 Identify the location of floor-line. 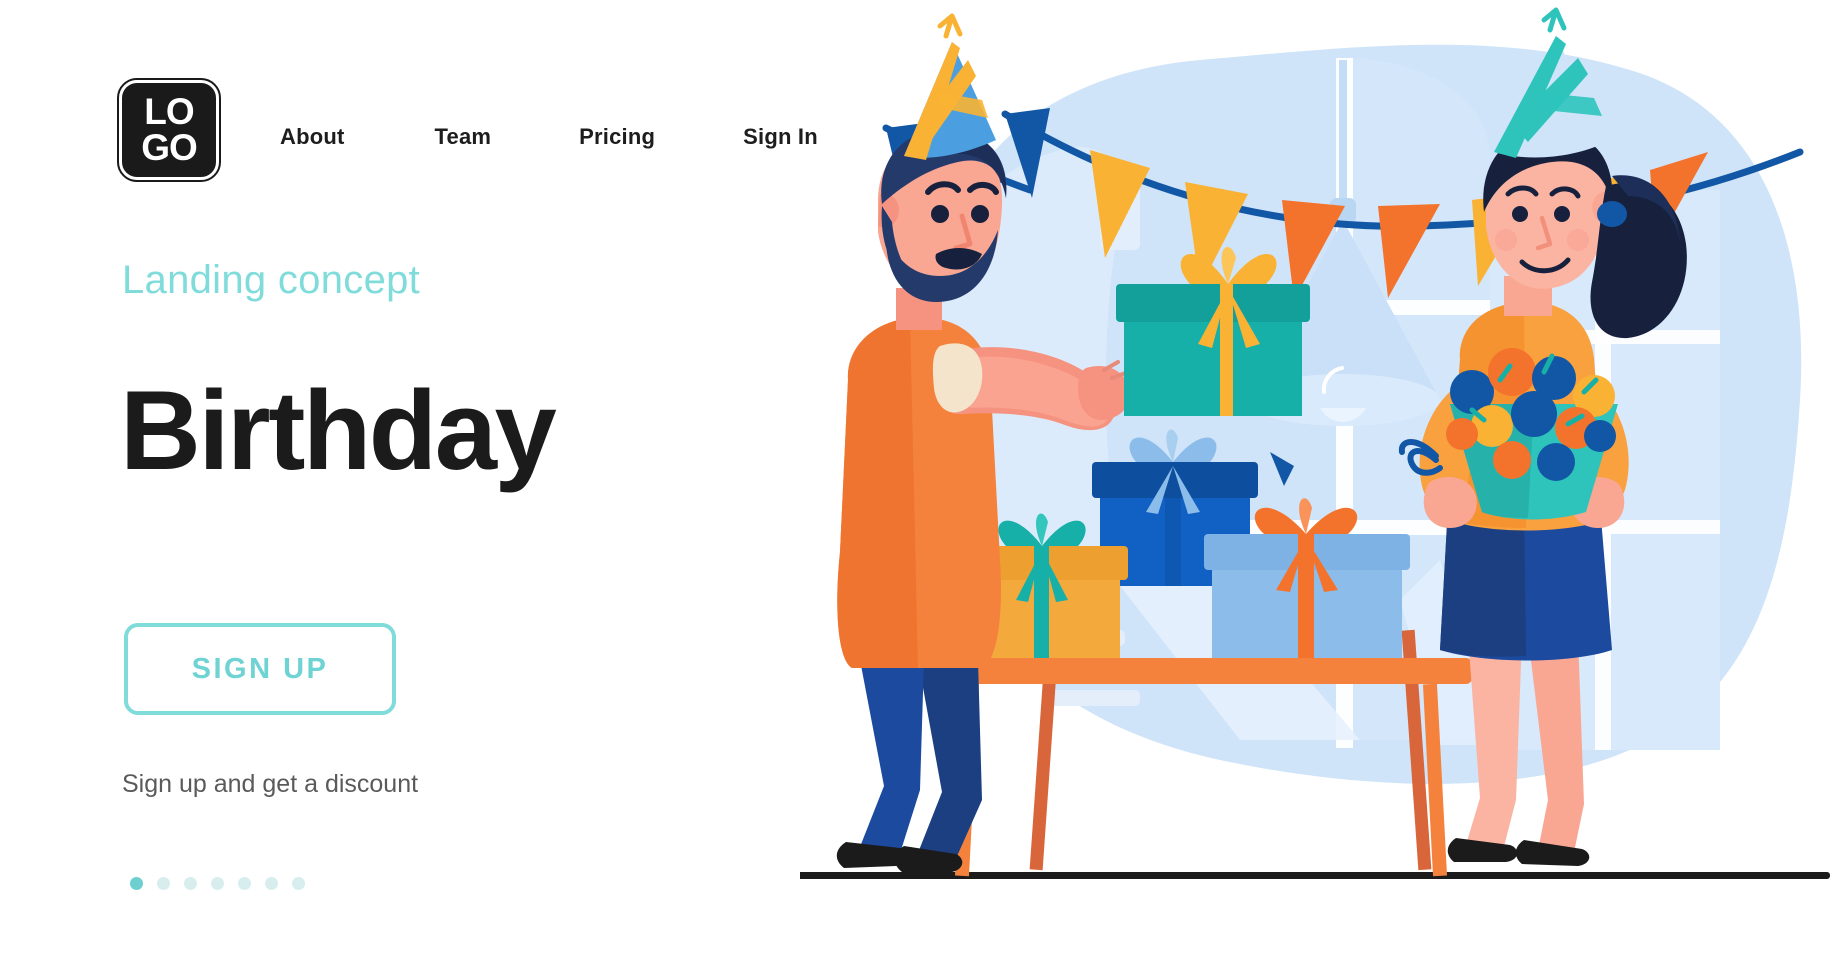
(1315, 875).